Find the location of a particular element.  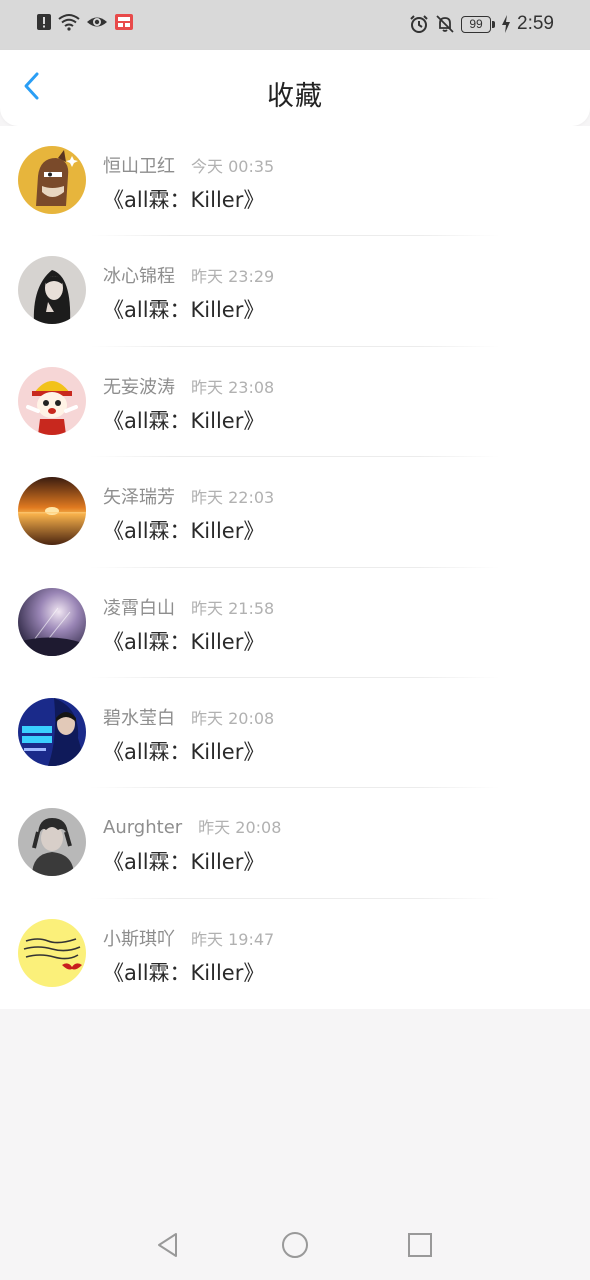

nav-home-icon is located at coordinates (295, 1247).